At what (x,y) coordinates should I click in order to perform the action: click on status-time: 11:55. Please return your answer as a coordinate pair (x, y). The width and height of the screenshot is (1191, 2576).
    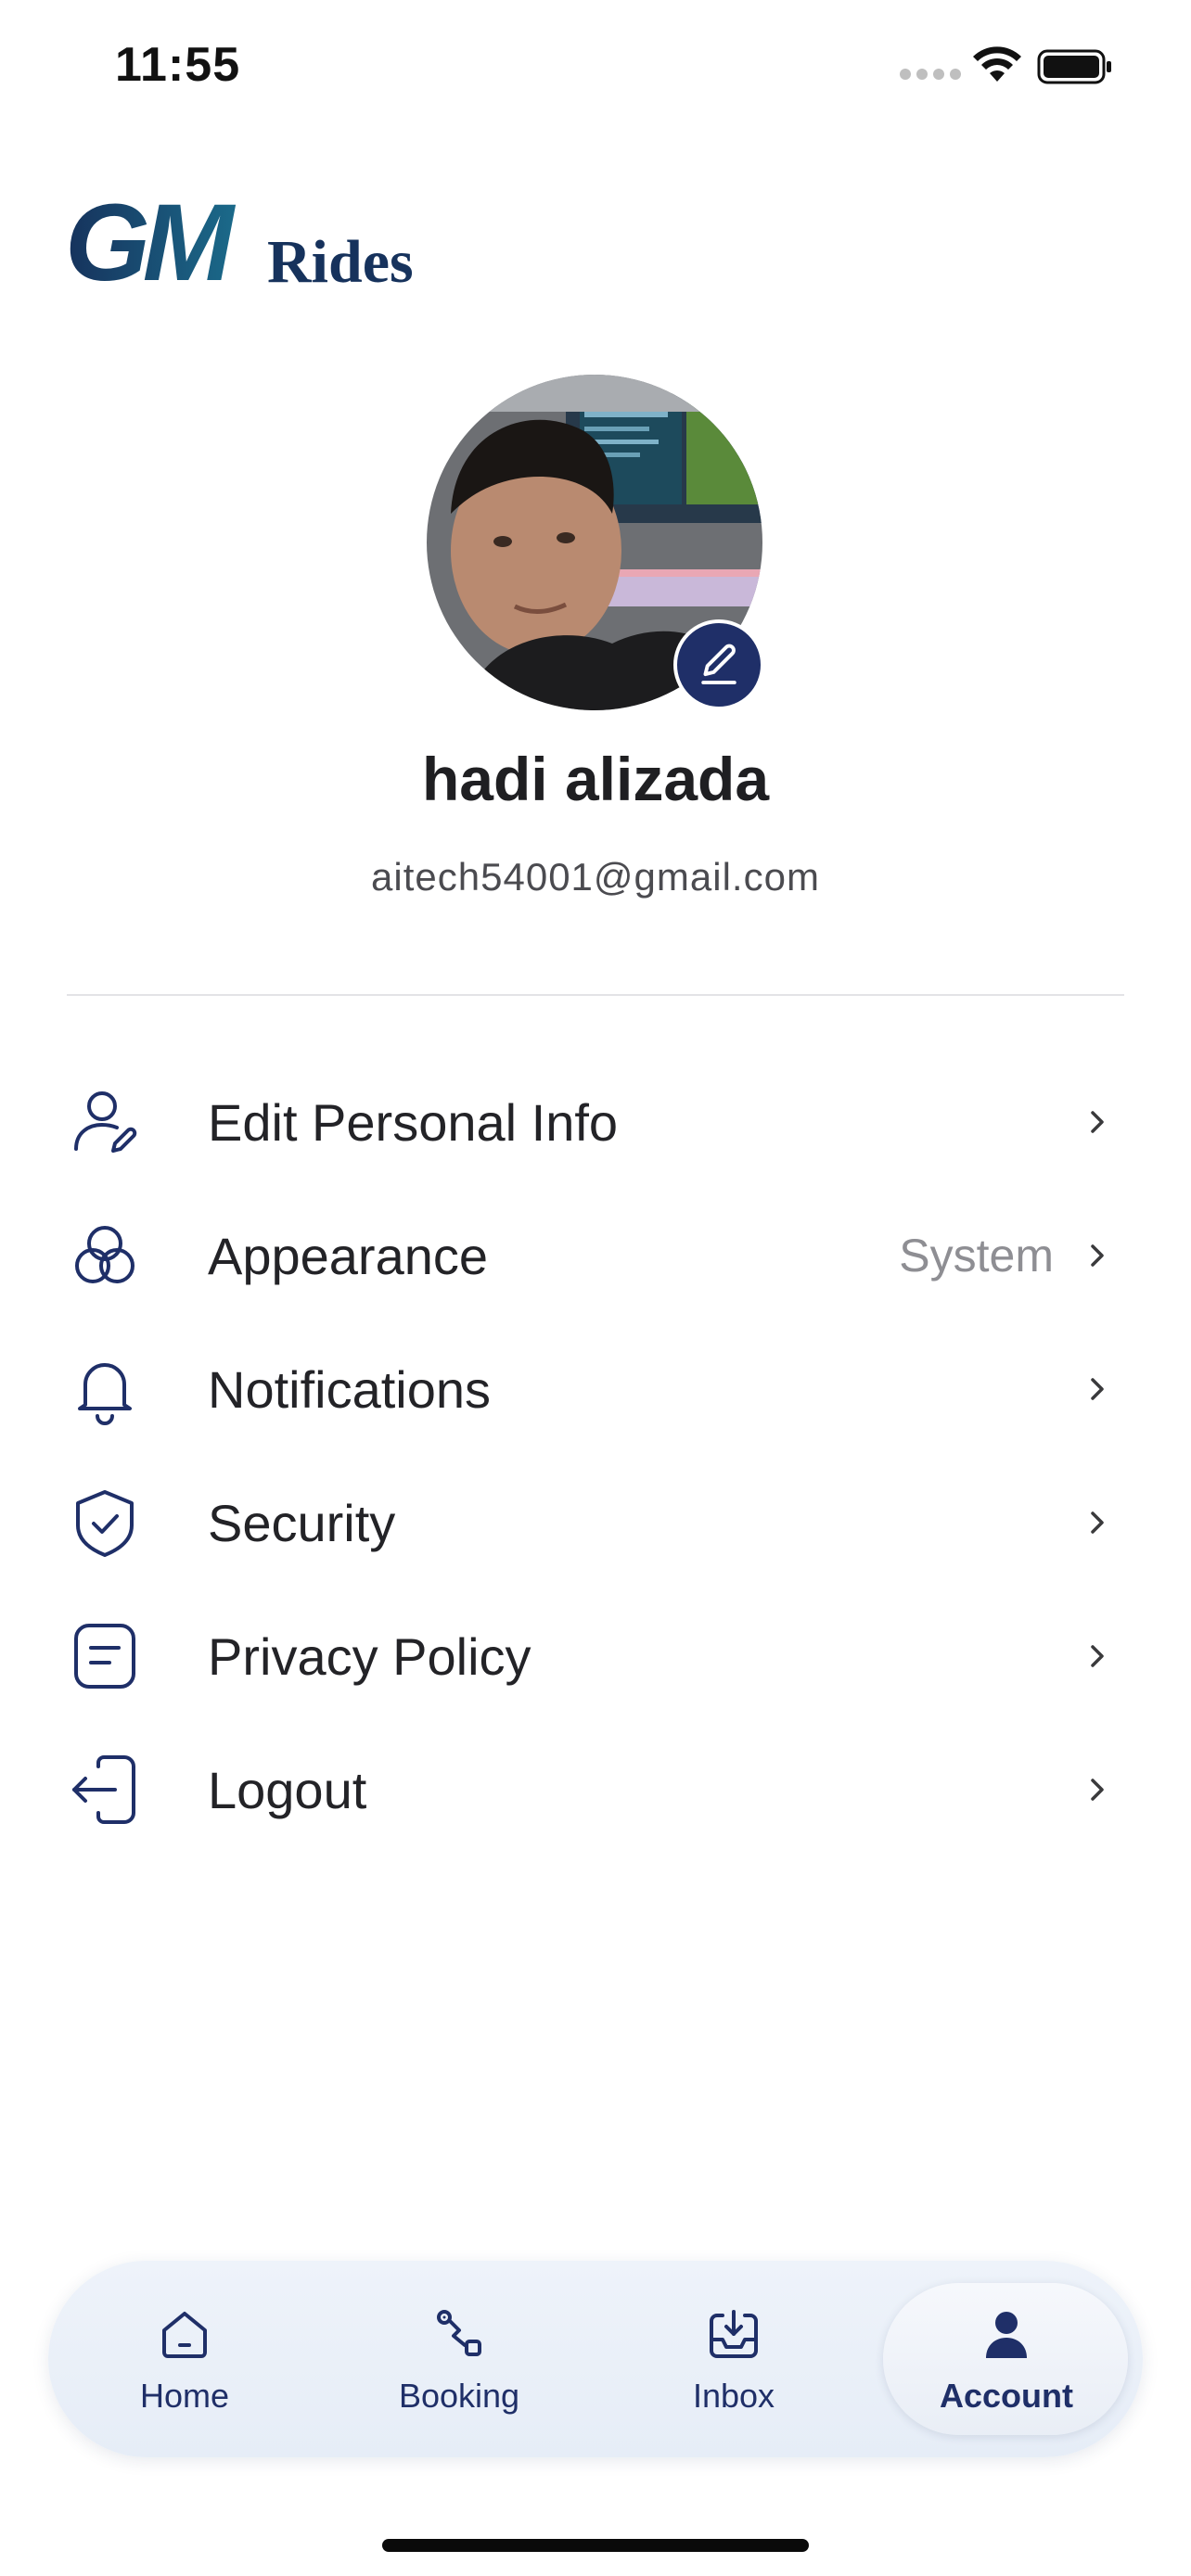
    Looking at the image, I should click on (178, 65).